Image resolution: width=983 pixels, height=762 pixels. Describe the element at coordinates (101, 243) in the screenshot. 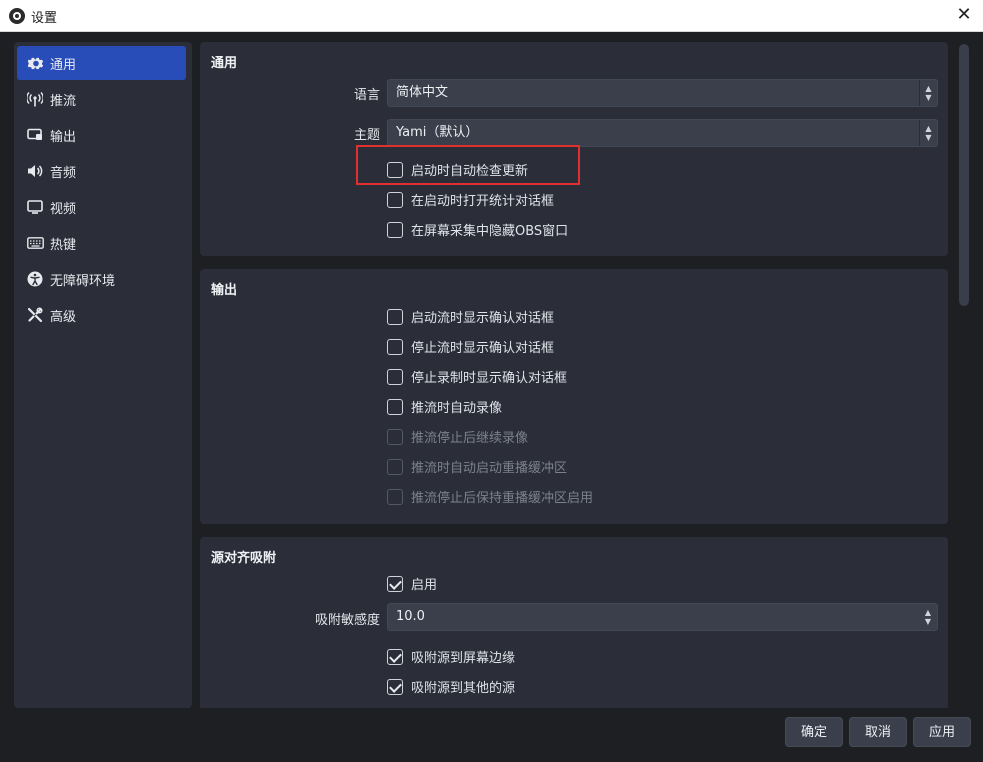

I see `sidebar-item-hotkeys: 热键` at that location.